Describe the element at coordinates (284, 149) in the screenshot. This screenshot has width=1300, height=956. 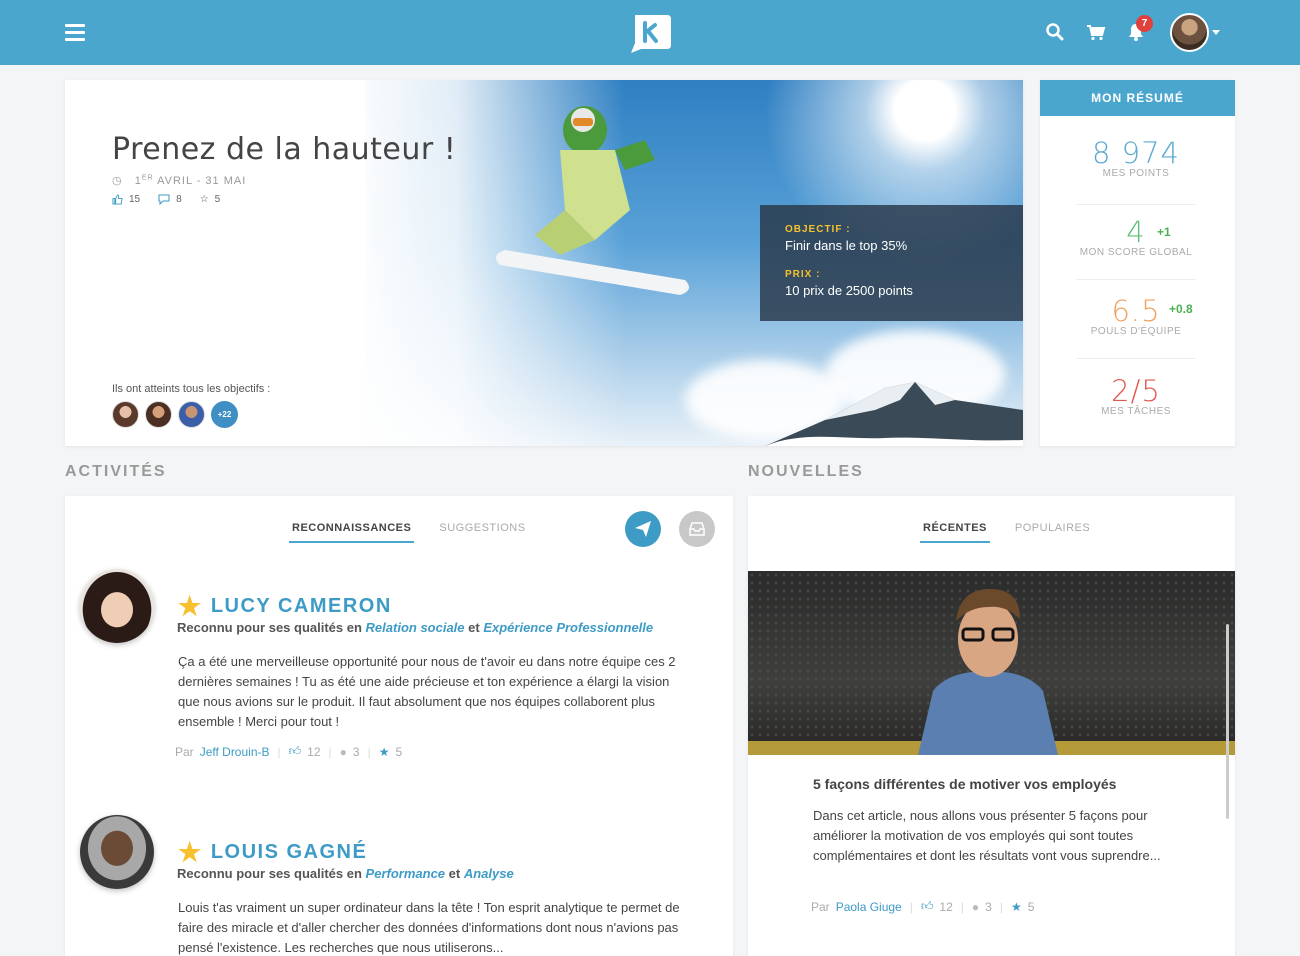
I see `challenge-title: Prenez de la hauteur !` at that location.